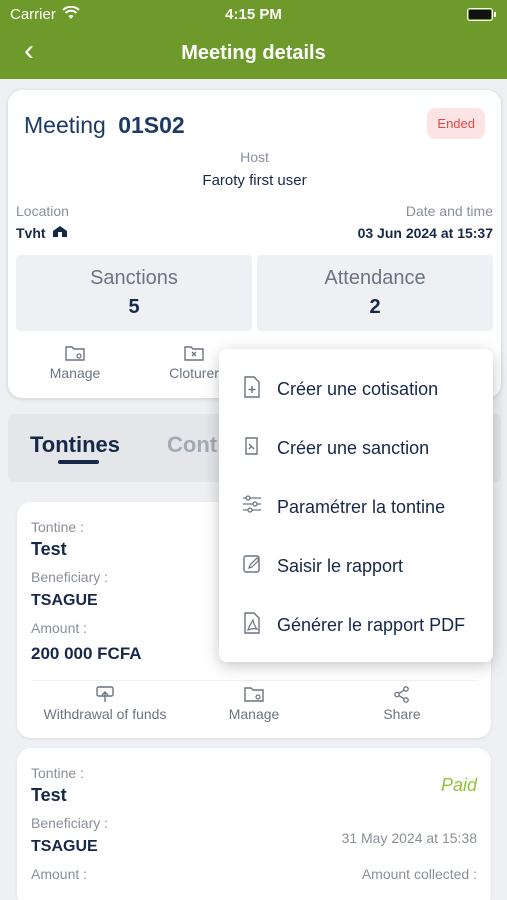  I want to click on menu-item-label: Créer une cotisation, so click(358, 389).